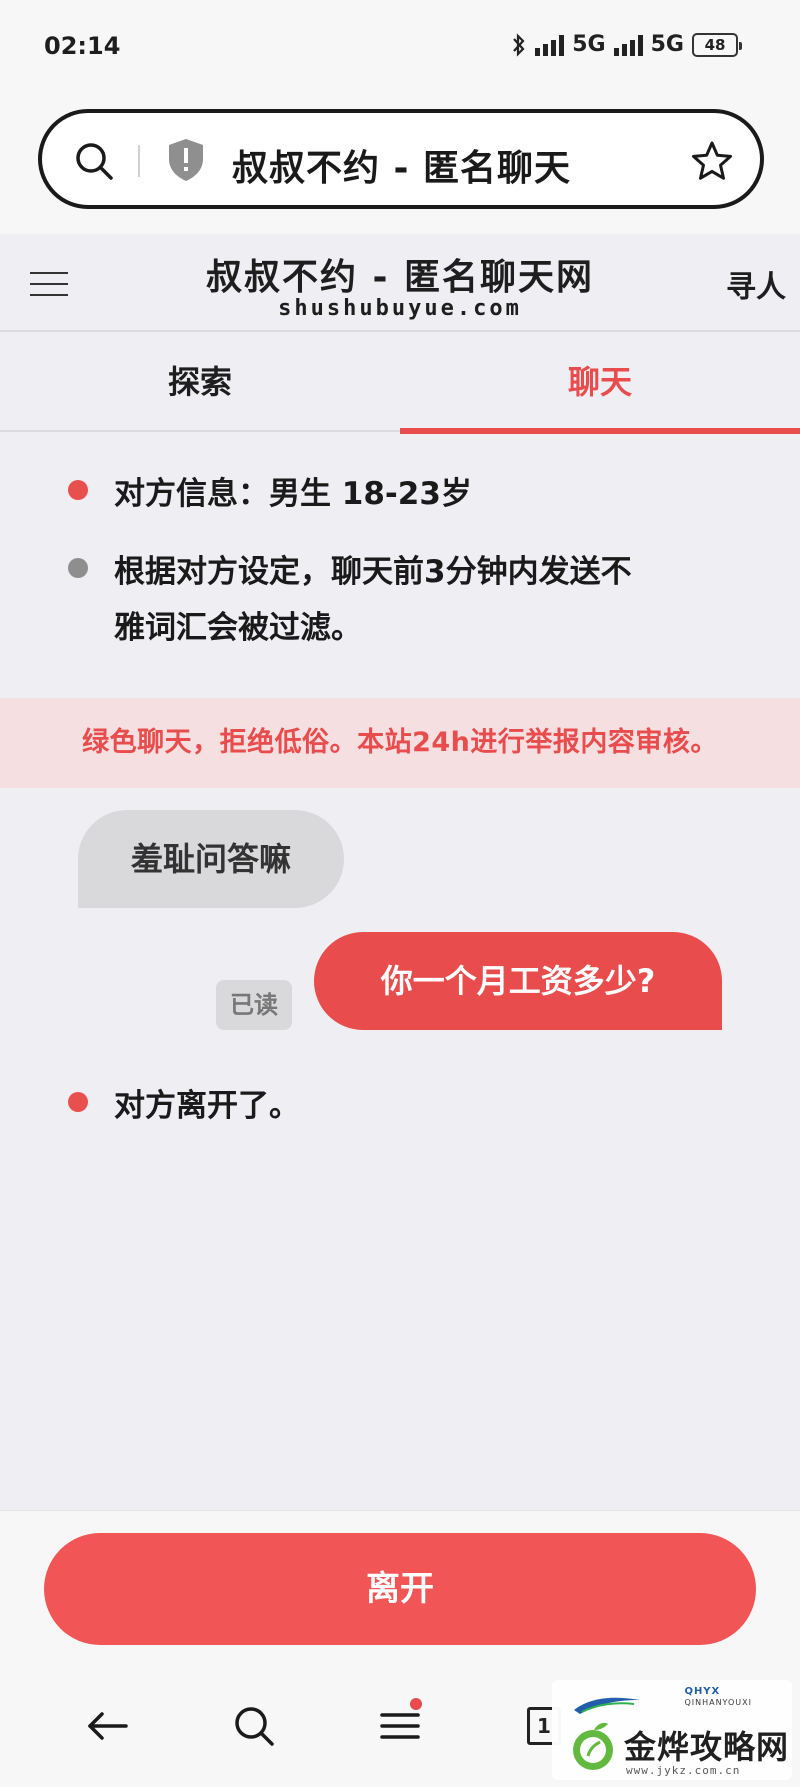 The height and width of the screenshot is (1787, 800). Describe the element at coordinates (518, 981) in the screenshot. I see `outgoing-message-bubble: 你一个月工资多少?` at that location.